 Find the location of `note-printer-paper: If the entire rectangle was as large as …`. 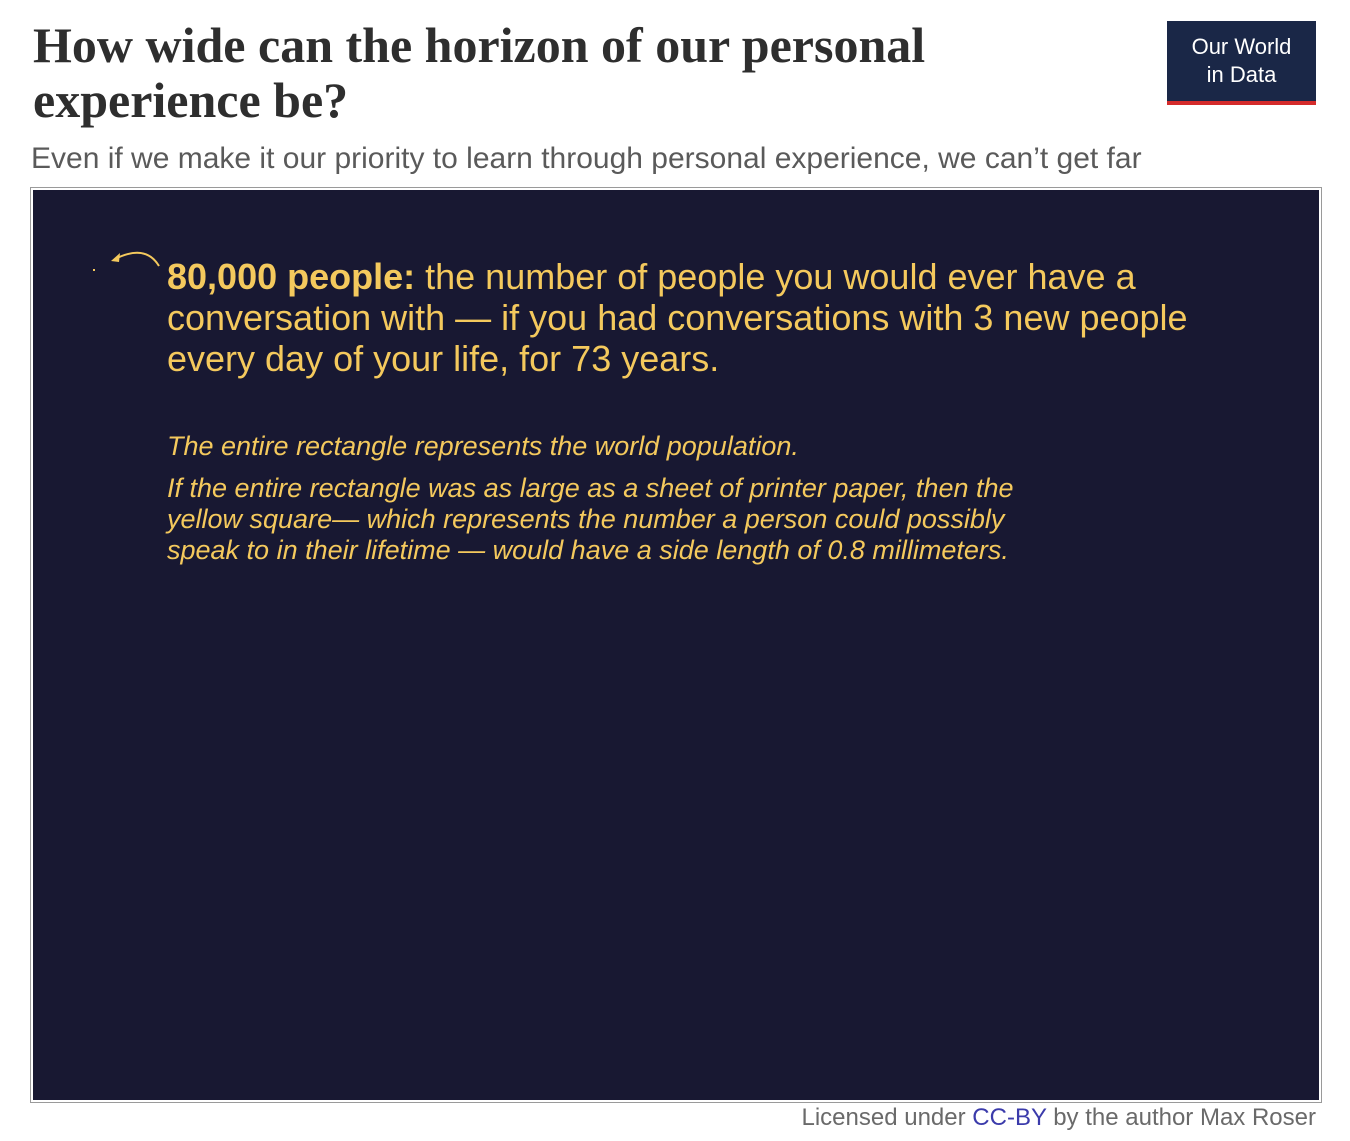

note-printer-paper: If the entire rectangle was as large as … is located at coordinates (590, 519).